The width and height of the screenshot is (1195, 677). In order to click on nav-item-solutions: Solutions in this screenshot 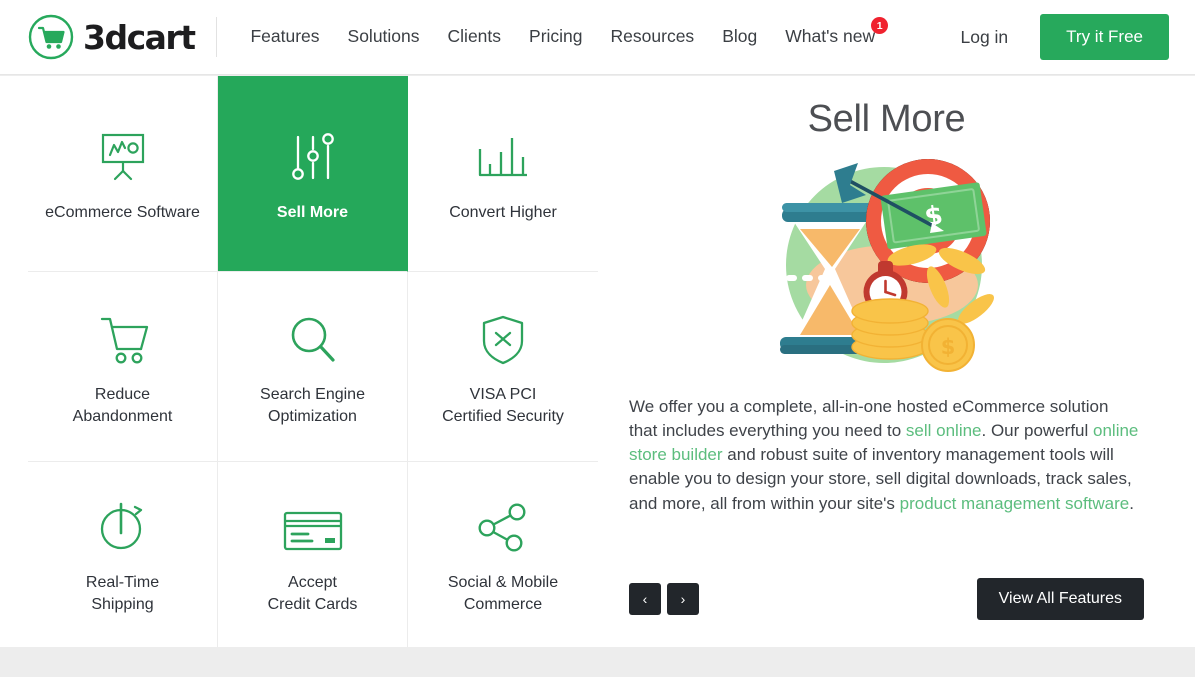, I will do `click(384, 37)`.